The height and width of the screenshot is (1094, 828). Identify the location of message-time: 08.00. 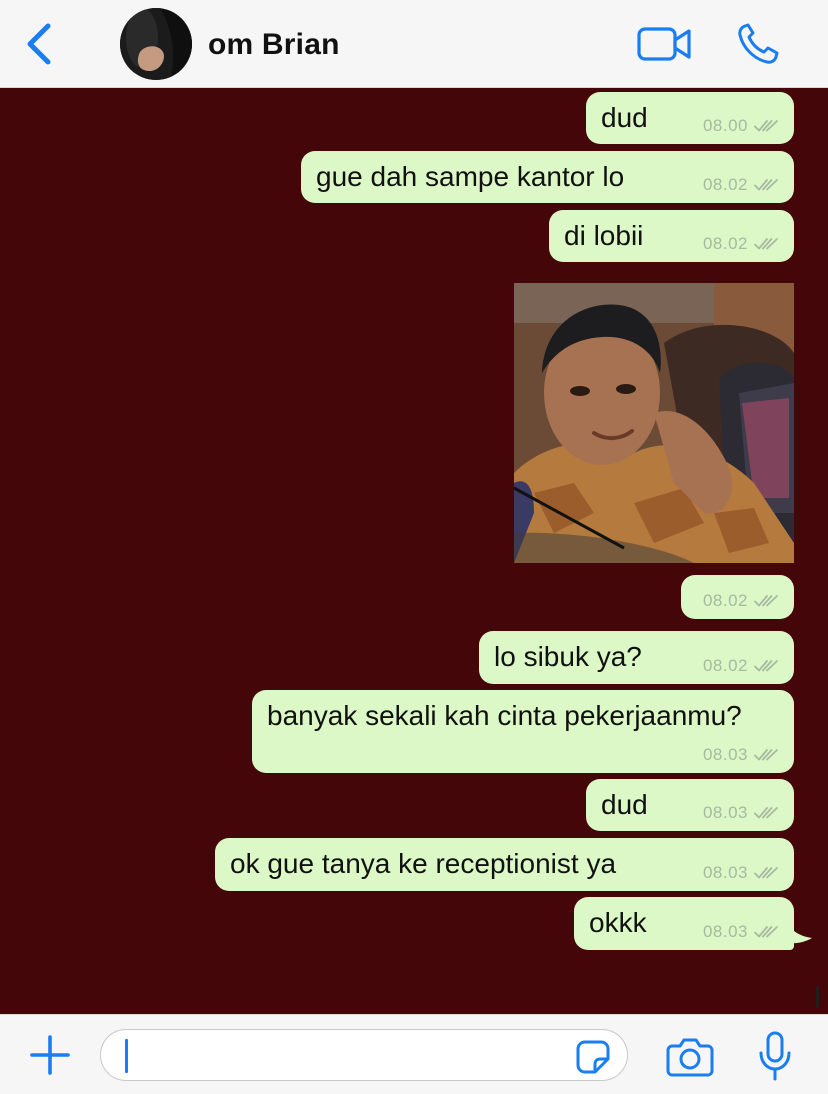
(725, 125).